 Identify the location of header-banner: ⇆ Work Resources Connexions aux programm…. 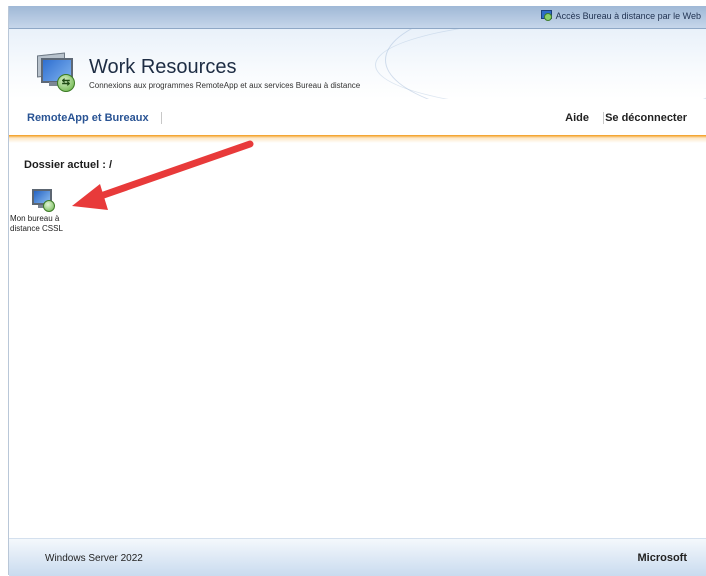
(357, 64).